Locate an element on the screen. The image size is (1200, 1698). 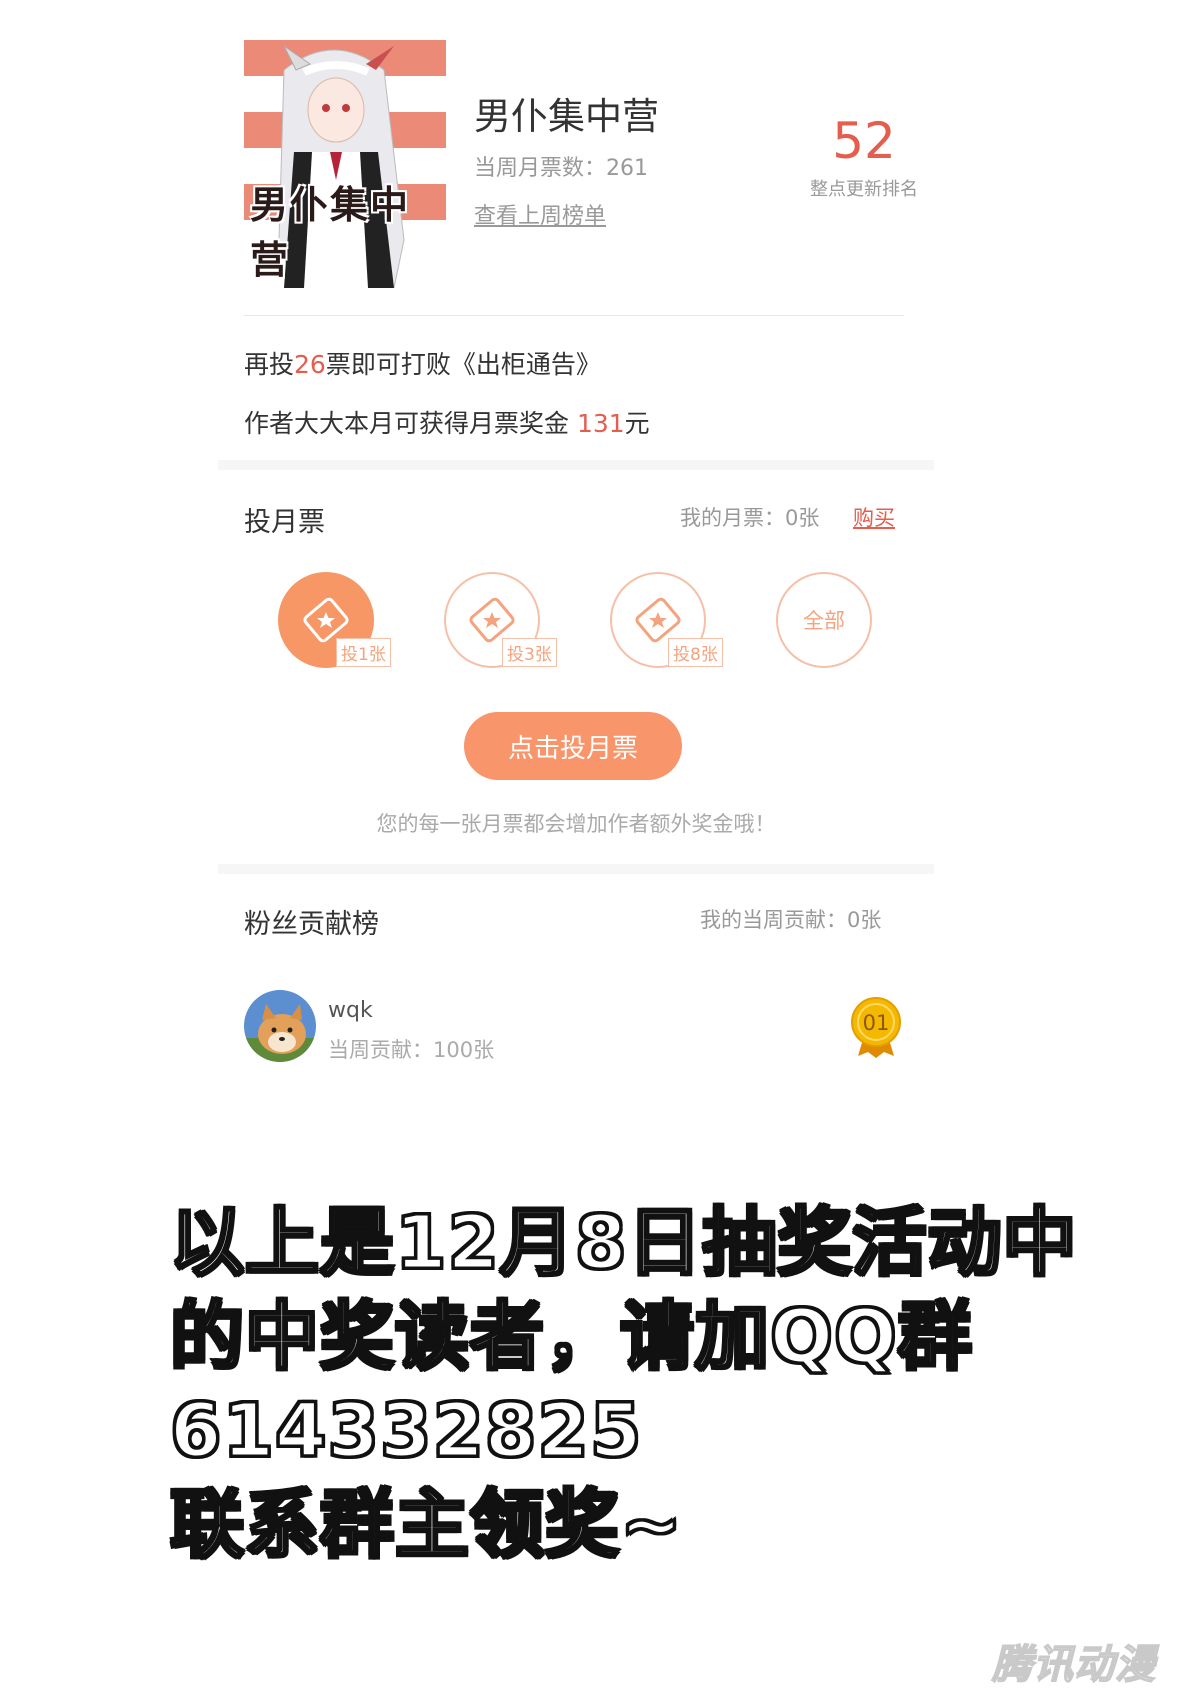
rank-caption: 整点更新排名 is located at coordinates (864, 189).